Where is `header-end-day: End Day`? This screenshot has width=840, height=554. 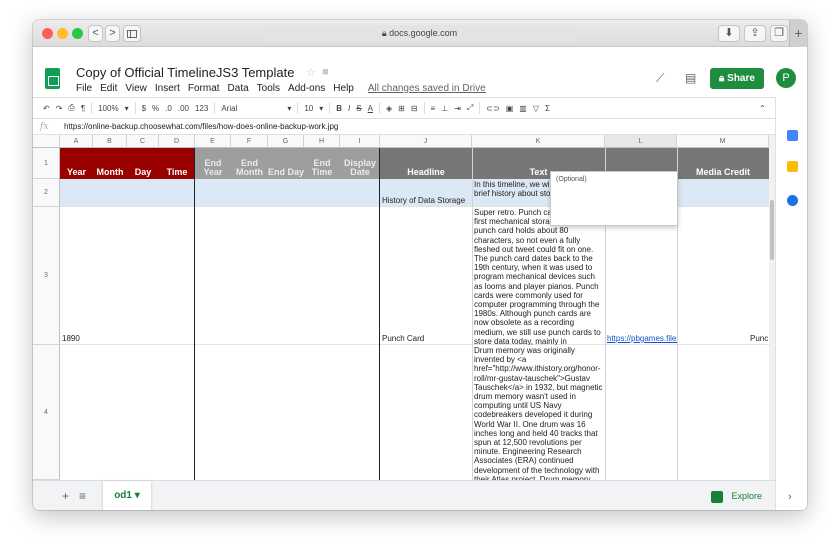 header-end-day: End Day is located at coordinates (286, 163).